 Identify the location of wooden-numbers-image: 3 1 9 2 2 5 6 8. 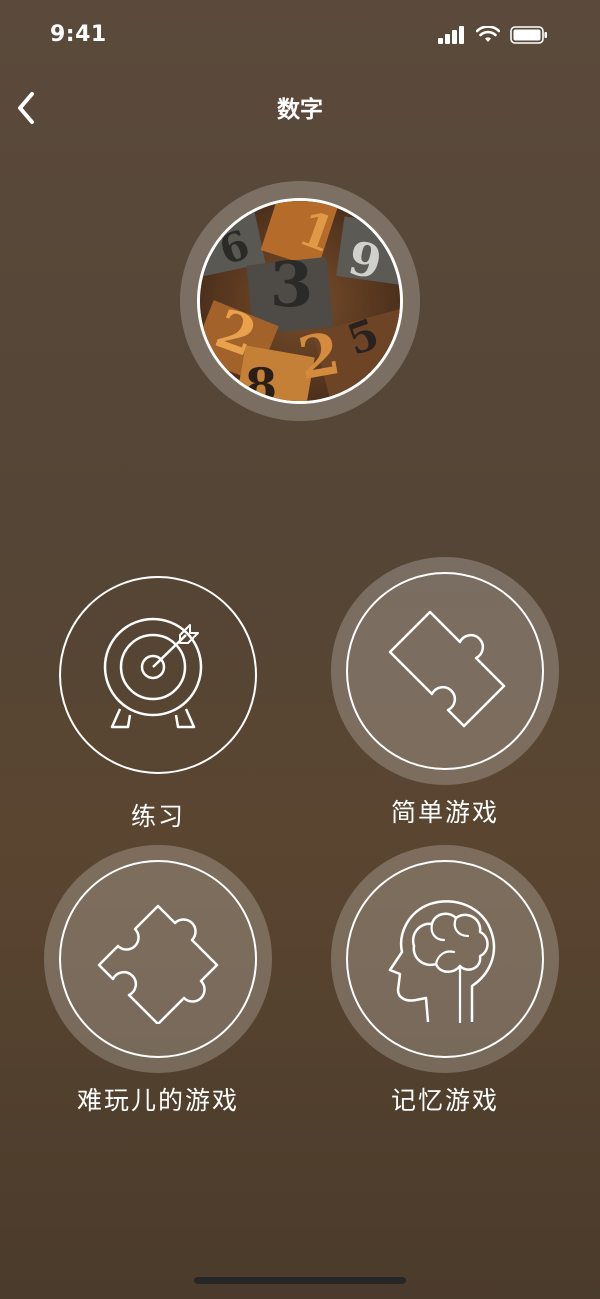
(300, 301).